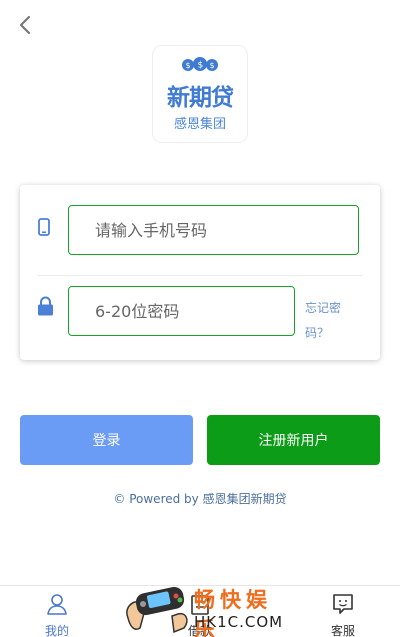  What do you see at coordinates (342, 630) in the screenshot?
I see `tab-label: 客服` at bounding box center [342, 630].